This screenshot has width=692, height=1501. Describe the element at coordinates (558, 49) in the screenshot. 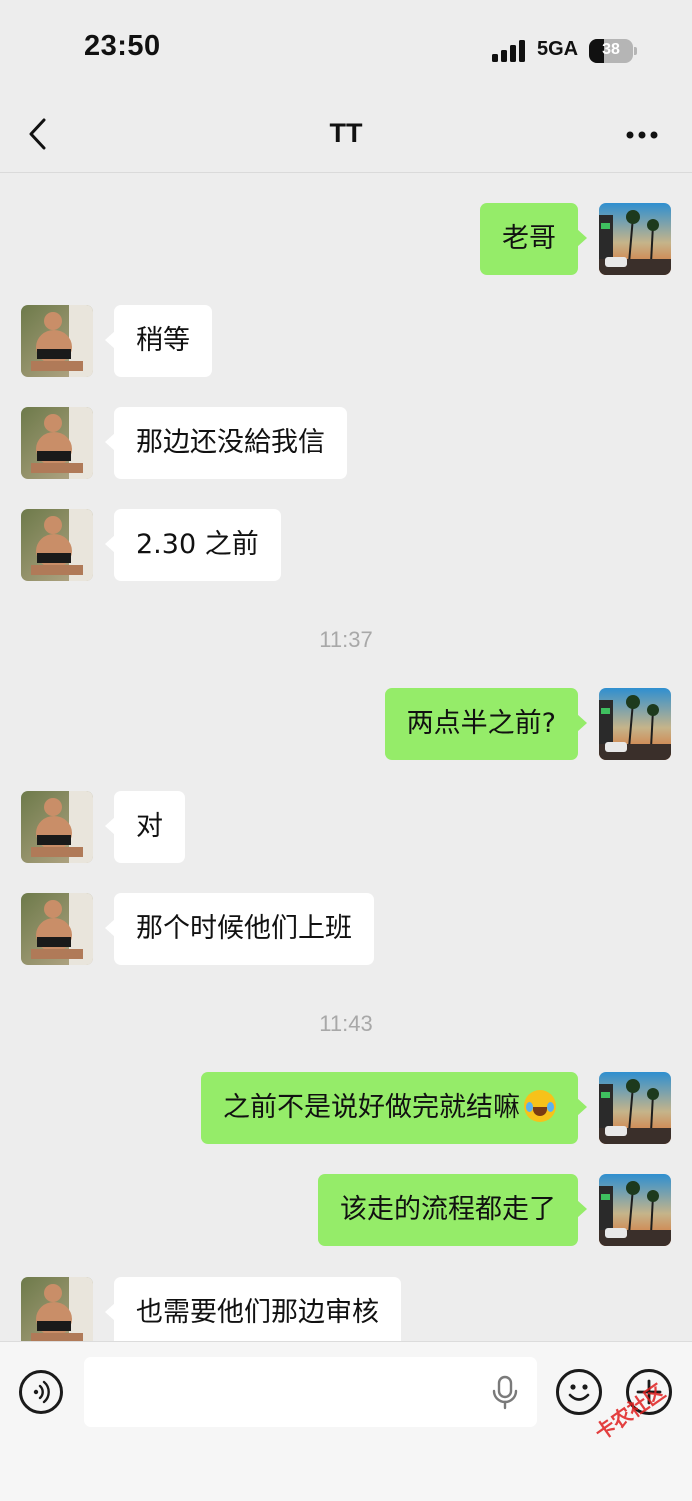

I see `network-type: 5GA` at that location.